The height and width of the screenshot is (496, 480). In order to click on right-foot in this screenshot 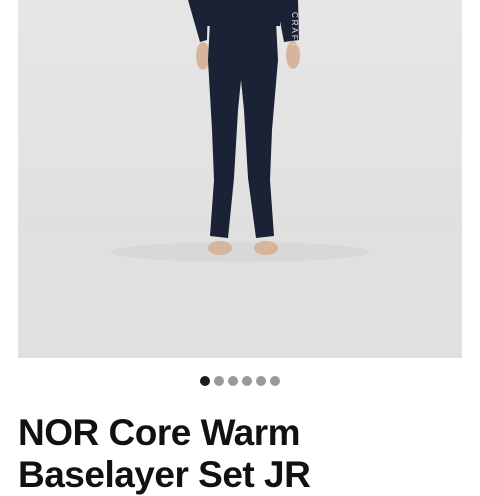, I will do `click(266, 248)`.